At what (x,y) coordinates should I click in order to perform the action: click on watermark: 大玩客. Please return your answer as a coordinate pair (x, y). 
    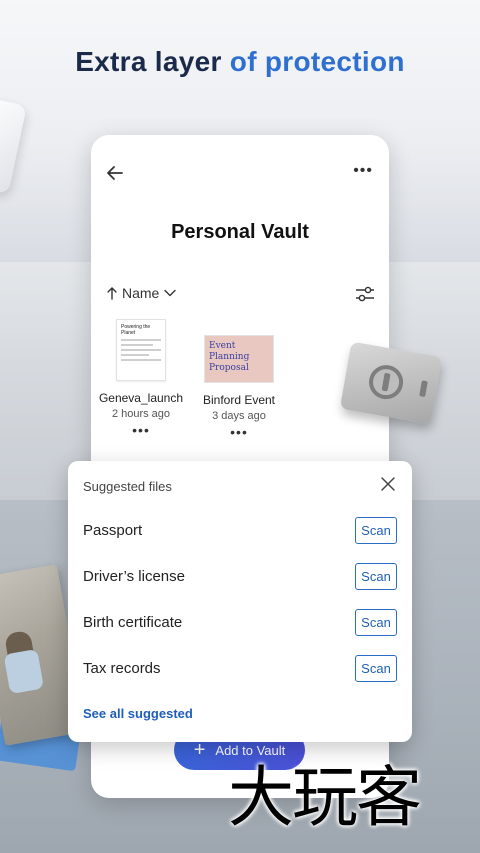
    Looking at the image, I should click on (325, 797).